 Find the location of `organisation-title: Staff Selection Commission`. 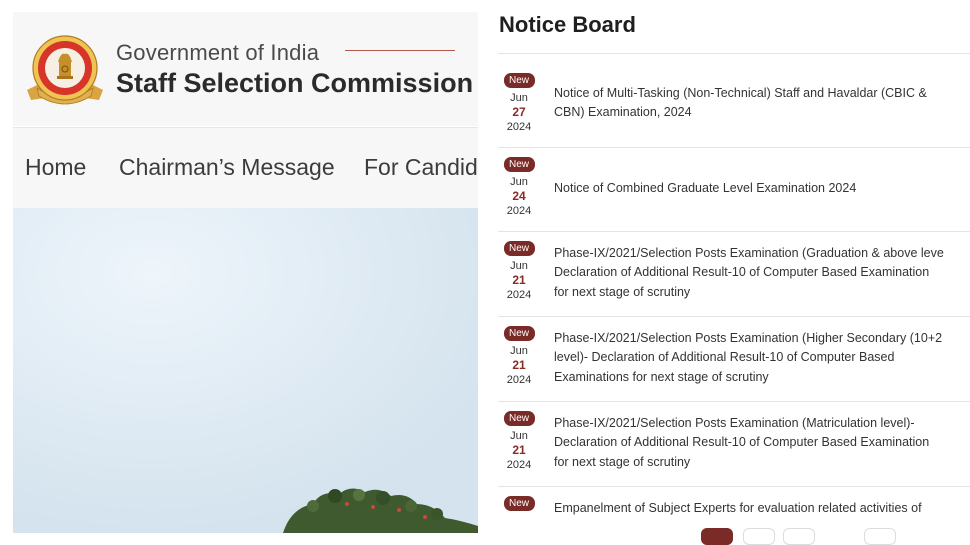

organisation-title: Staff Selection Commission is located at coordinates (294, 83).